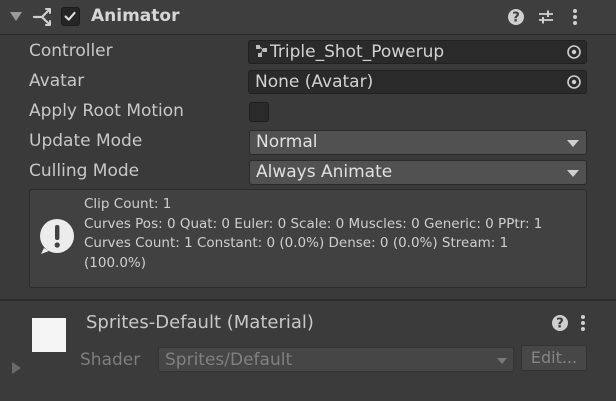 The image size is (616, 401). What do you see at coordinates (546, 17) in the screenshot?
I see `preset-icon` at bounding box center [546, 17].